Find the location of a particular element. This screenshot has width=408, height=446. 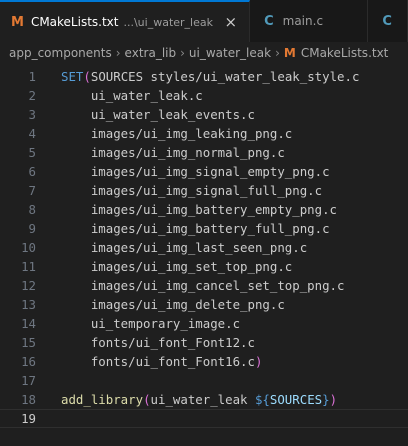

line-number: 8 is located at coordinates (32, 209).